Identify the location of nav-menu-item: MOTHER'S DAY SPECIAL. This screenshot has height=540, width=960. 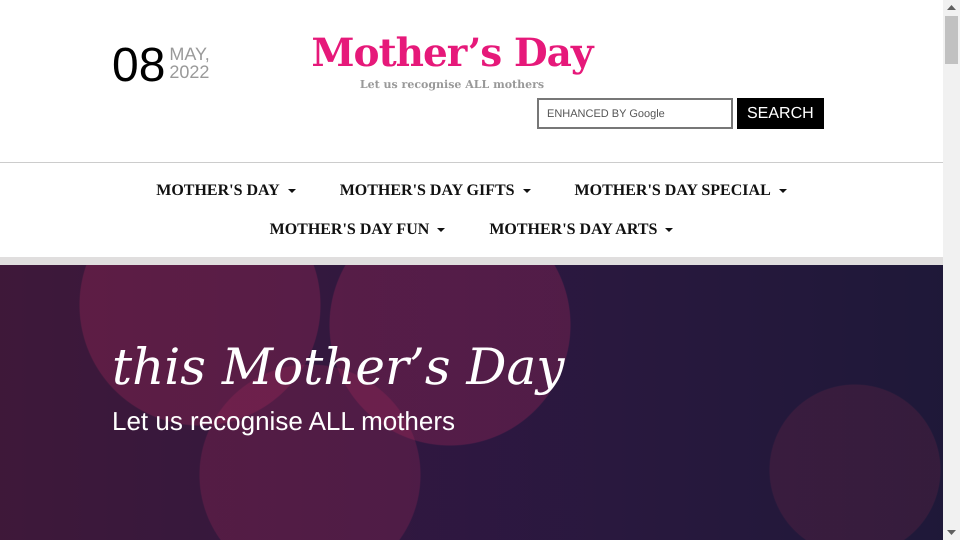
(680, 191).